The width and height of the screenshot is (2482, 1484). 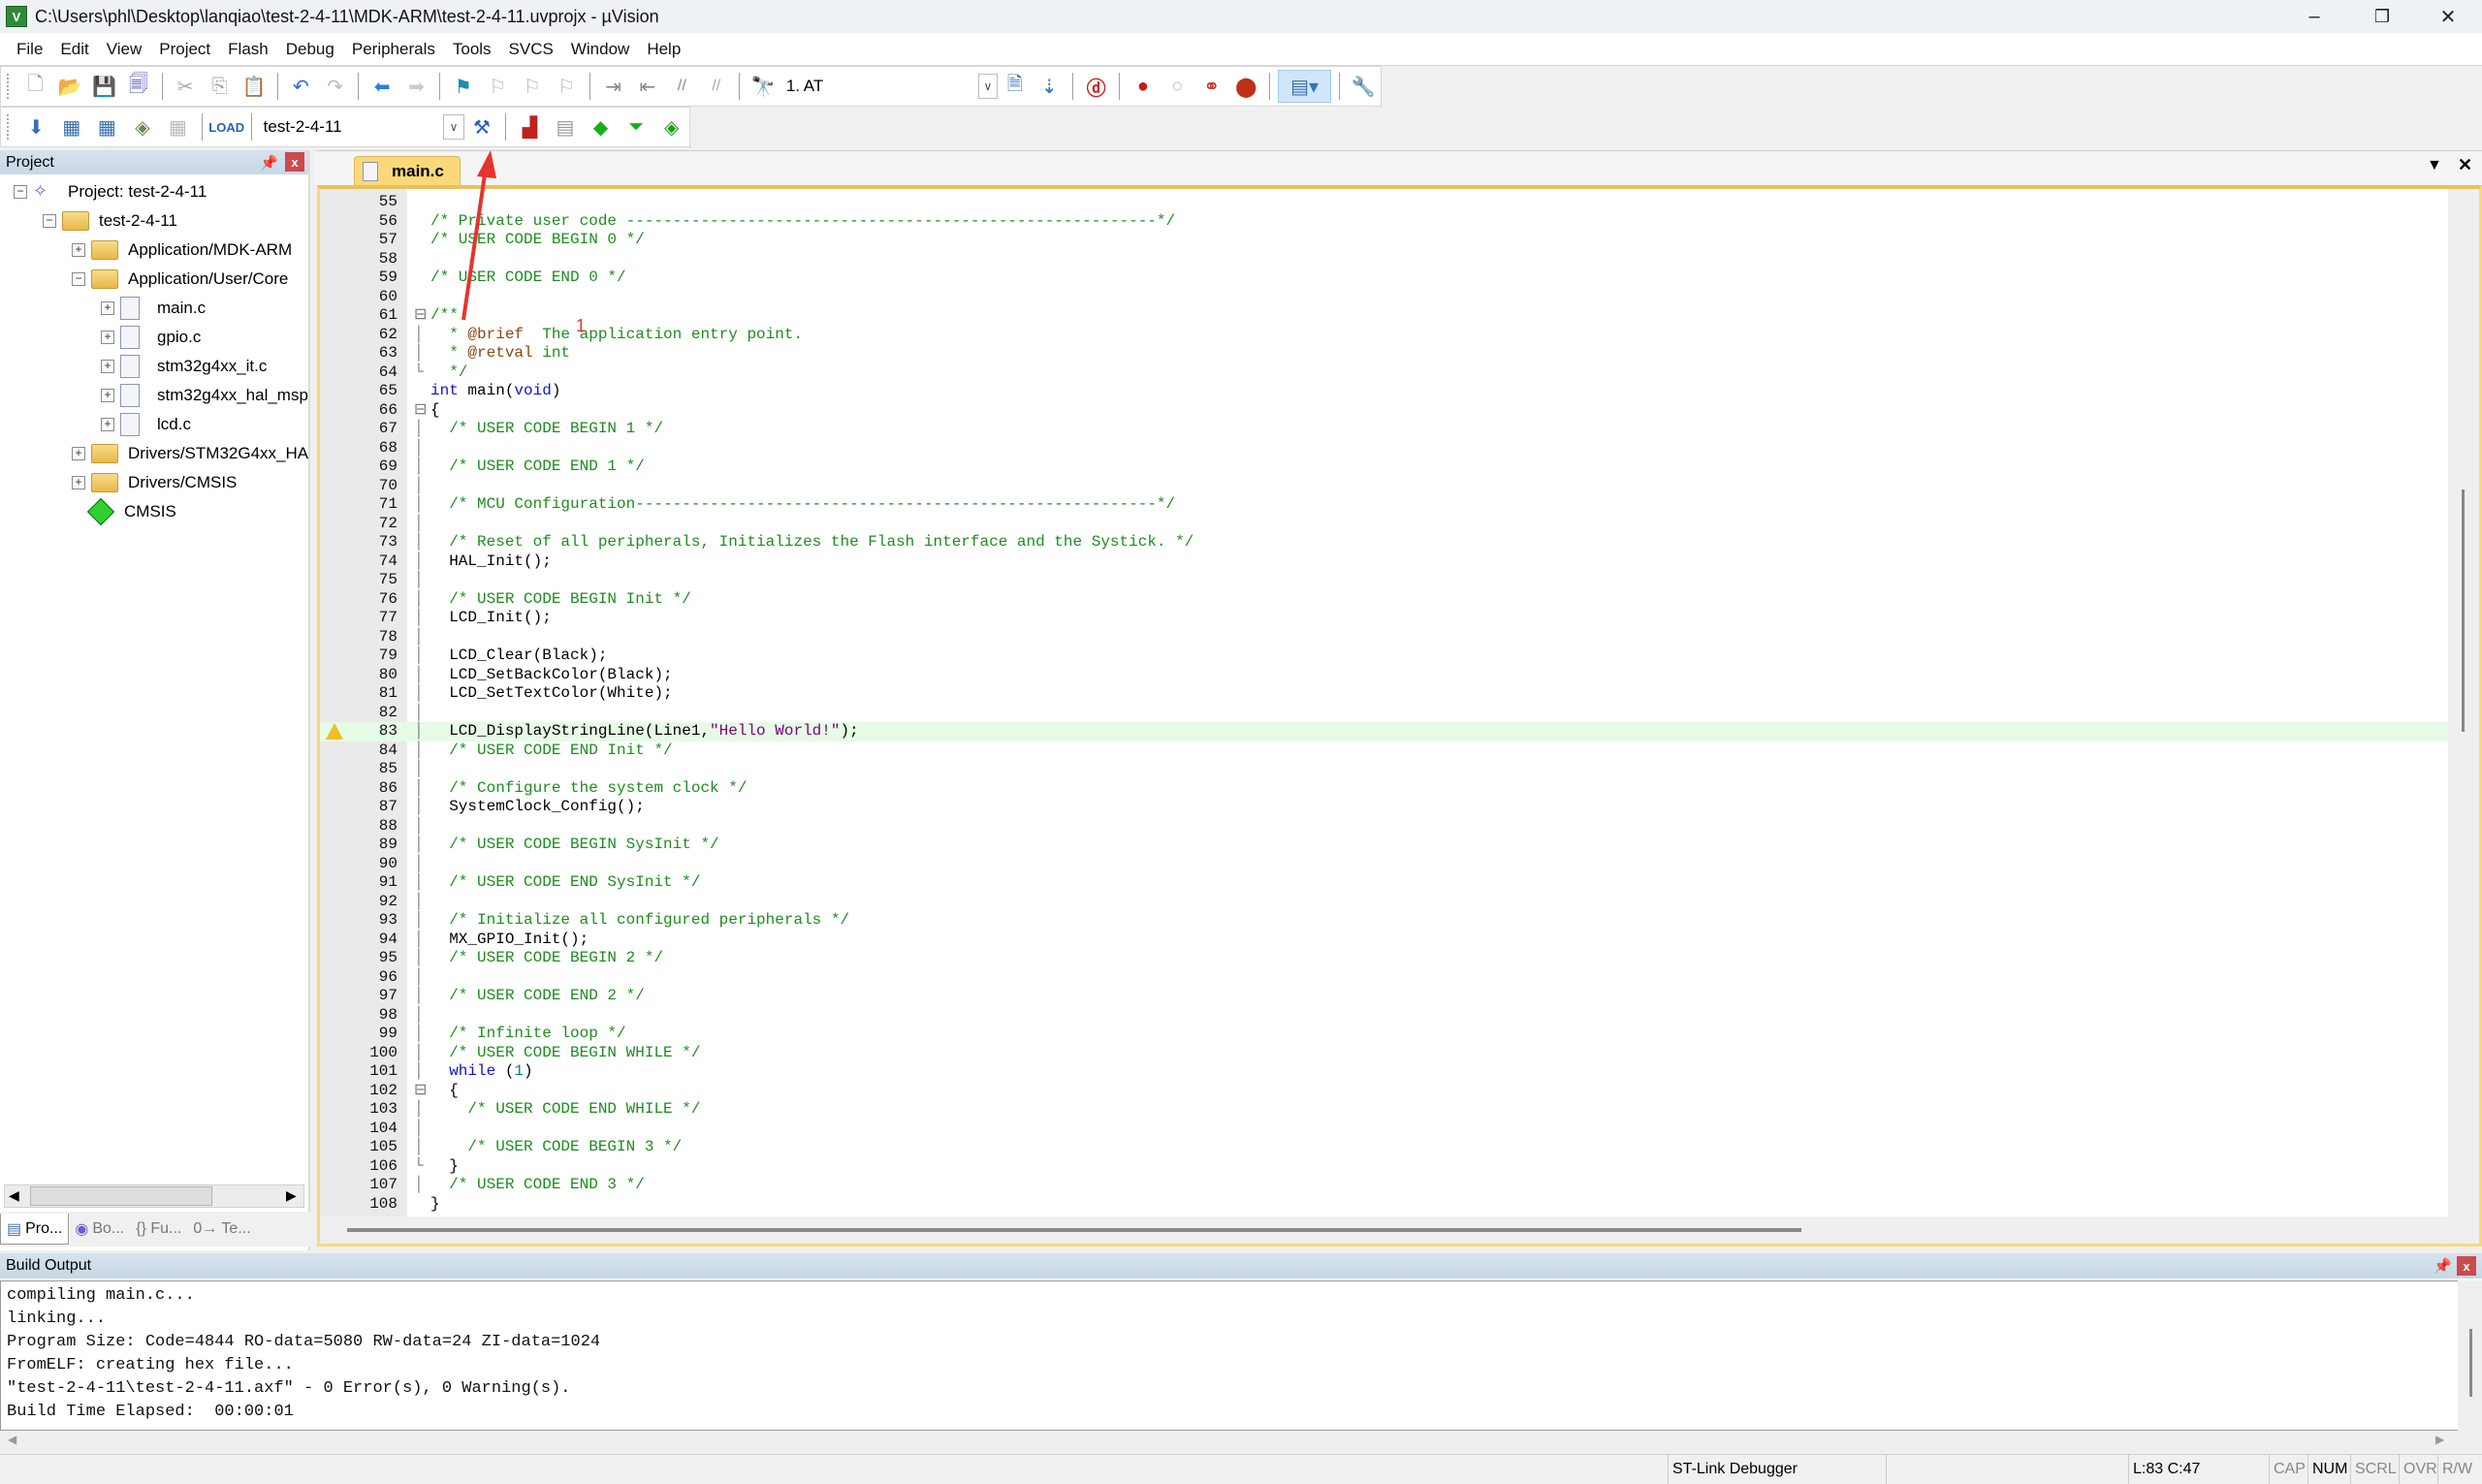 I want to click on code-line: 77 │ LCD_Init();, so click(x=1384, y=619).